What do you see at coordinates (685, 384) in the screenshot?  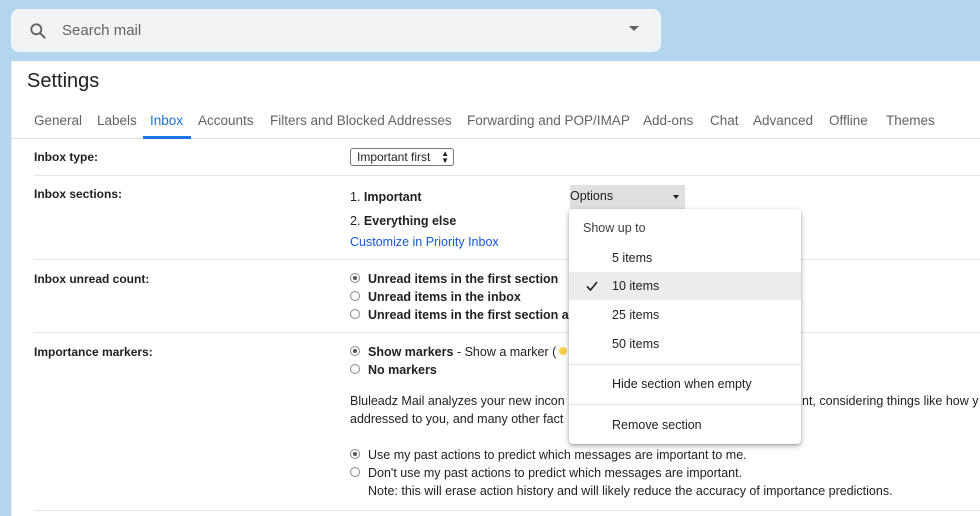 I see `menu-item-hide-when-empty: Hide section when empty` at bounding box center [685, 384].